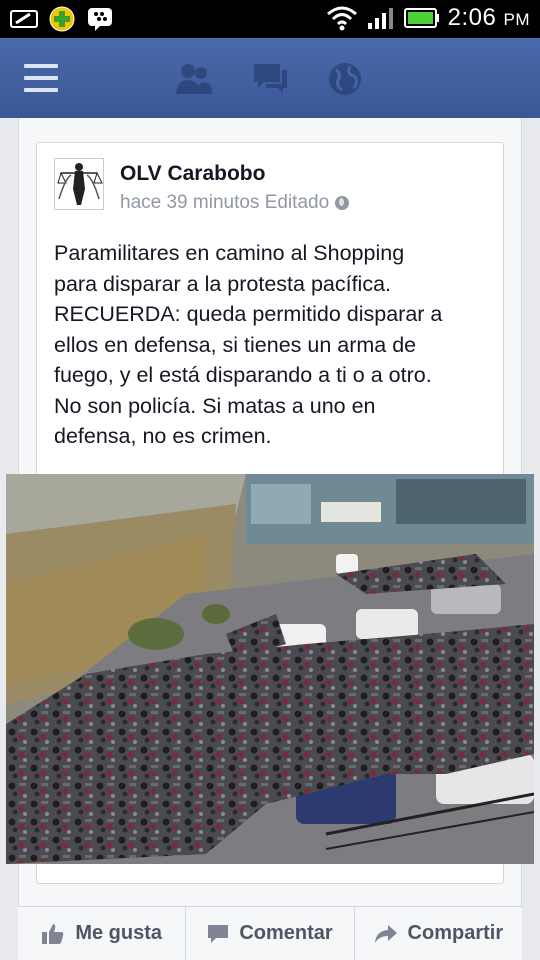 This screenshot has width=540, height=960. What do you see at coordinates (224, 203) in the screenshot?
I see `post-time: hace 39 minutos Editado` at bounding box center [224, 203].